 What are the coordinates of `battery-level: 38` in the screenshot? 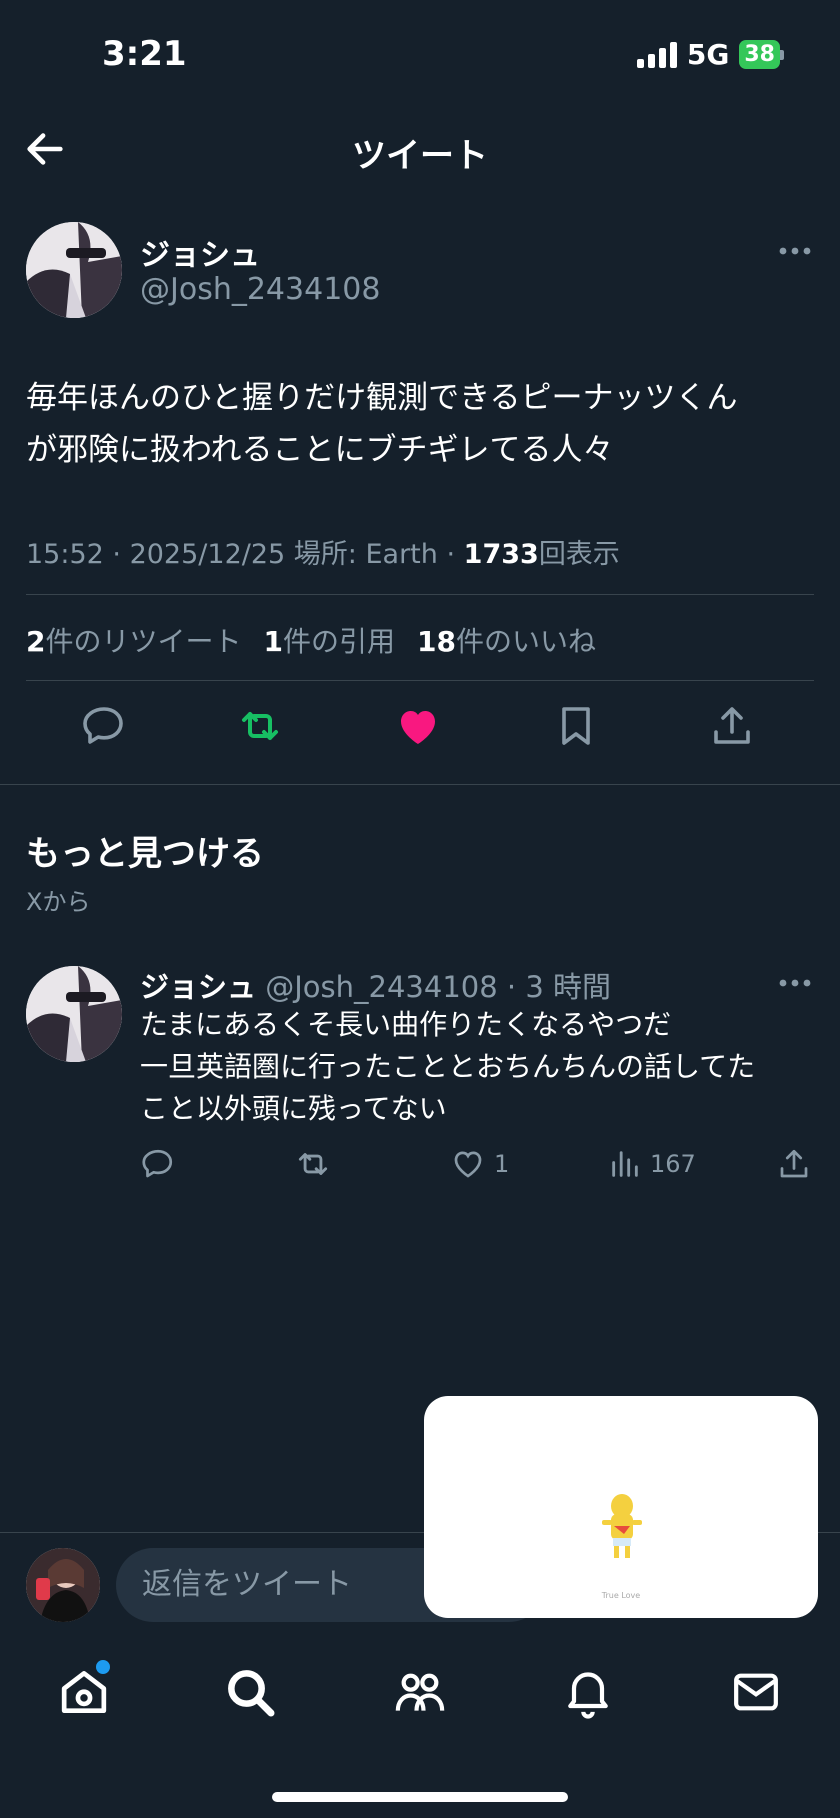 It's located at (759, 54).